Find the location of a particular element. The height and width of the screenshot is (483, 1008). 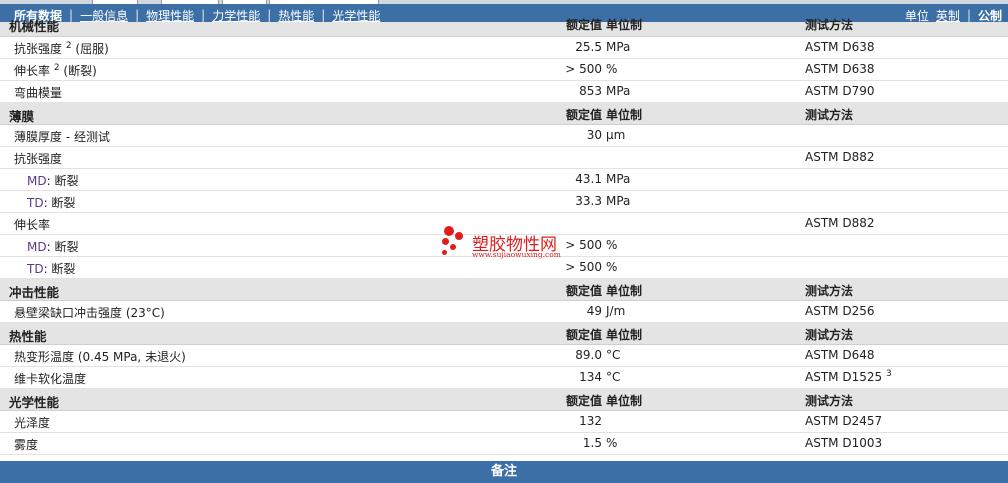

property-name: 抗张强度 is located at coordinates (38, 159).